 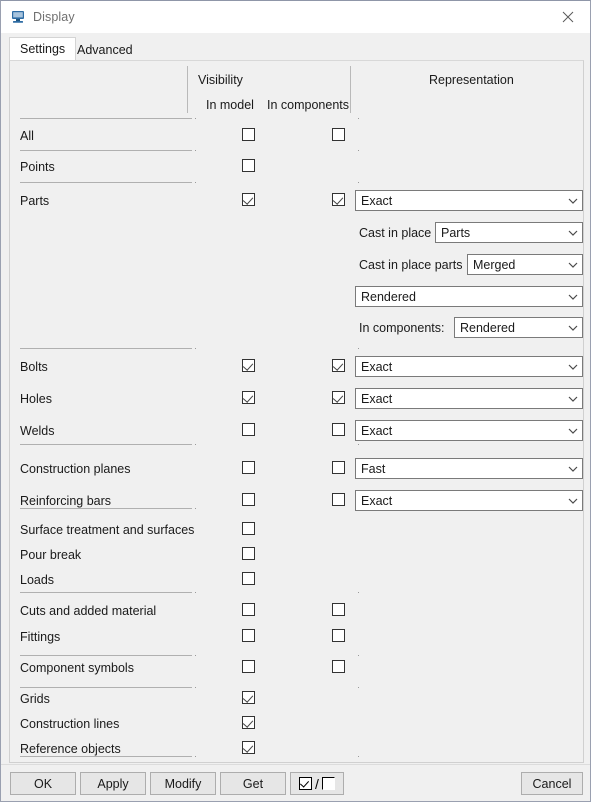 I want to click on dropdown-parts-in-components-rendering: Rendered, so click(x=518, y=327).